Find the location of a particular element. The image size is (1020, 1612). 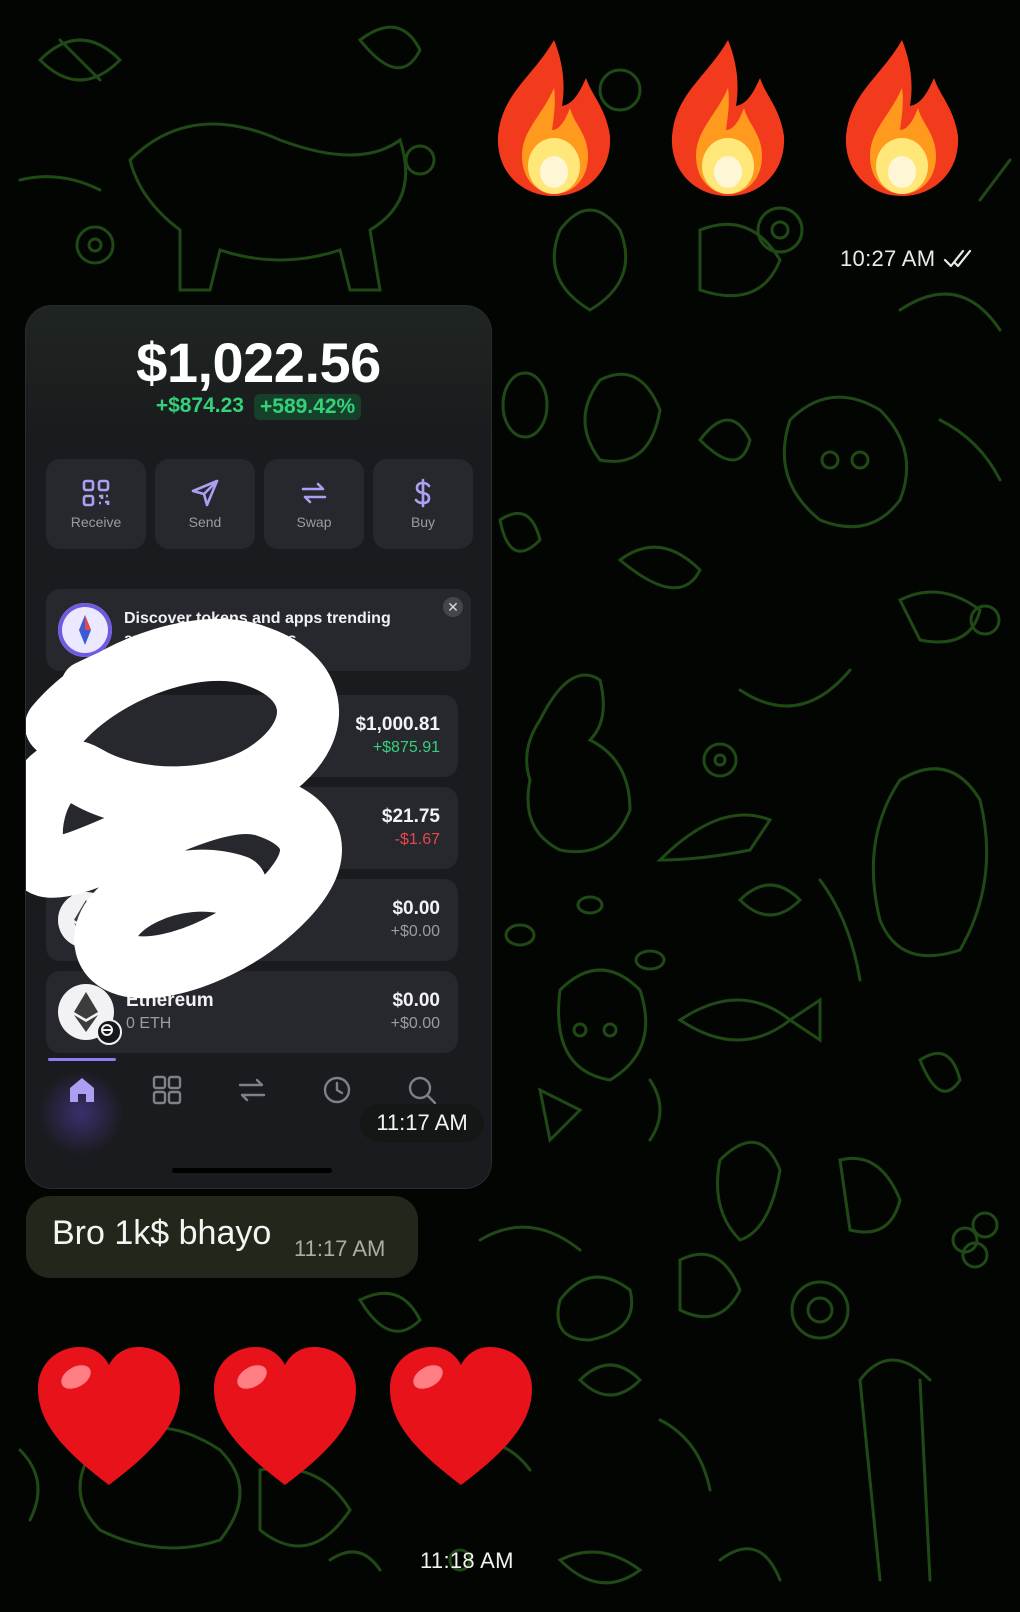

message-text: Bro 1k$ bhayo is located at coordinates (162, 1233).